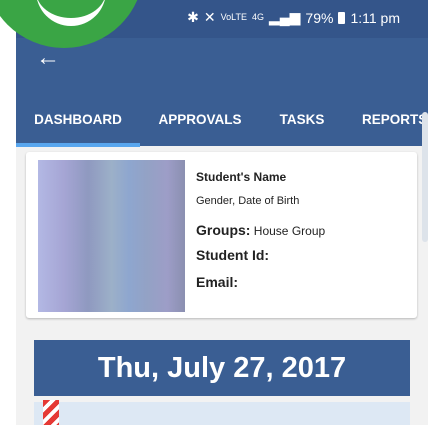  What do you see at coordinates (319, 17) in the screenshot?
I see `battery-percent: 79%` at bounding box center [319, 17].